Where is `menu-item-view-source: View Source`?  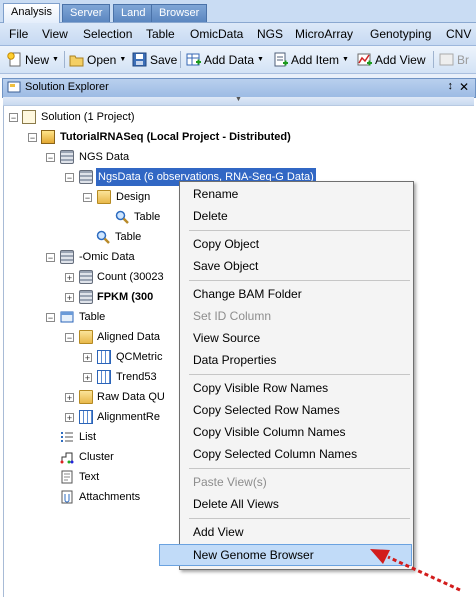
menu-item-view-source: View Source is located at coordinates (226, 338).